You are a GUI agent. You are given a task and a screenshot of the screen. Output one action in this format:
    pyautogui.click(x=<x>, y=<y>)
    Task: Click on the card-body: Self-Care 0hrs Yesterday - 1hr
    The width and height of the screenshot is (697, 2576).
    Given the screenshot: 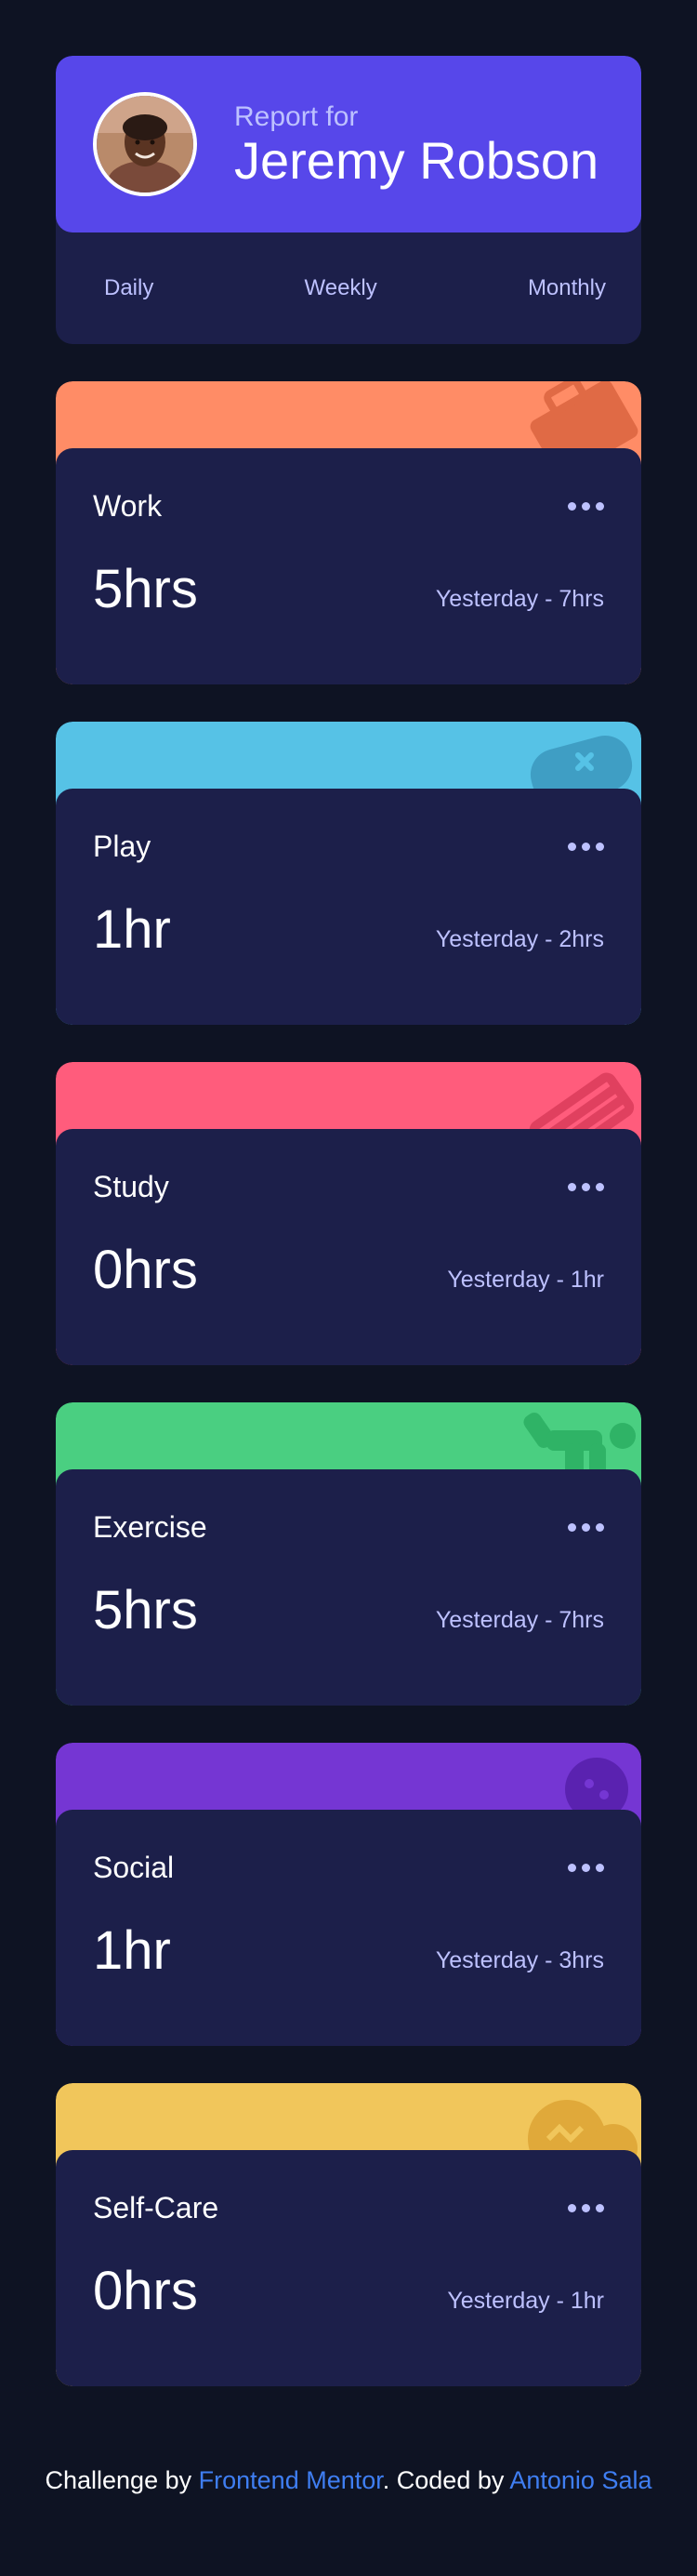 What is the action you would take?
    pyautogui.click(x=348, y=2268)
    